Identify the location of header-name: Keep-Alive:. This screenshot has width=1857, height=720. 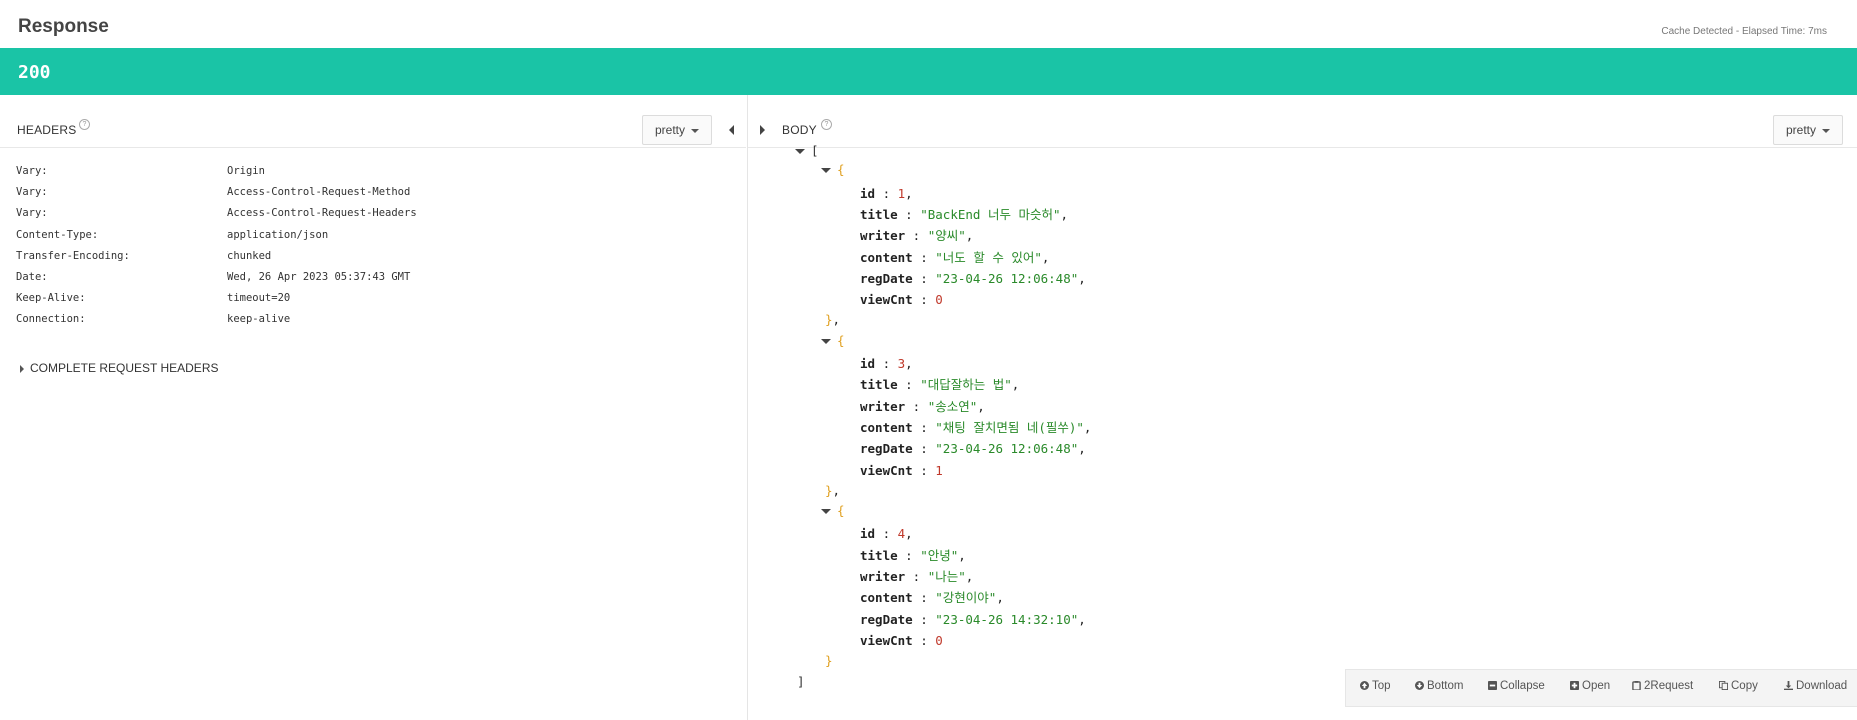
(51, 298).